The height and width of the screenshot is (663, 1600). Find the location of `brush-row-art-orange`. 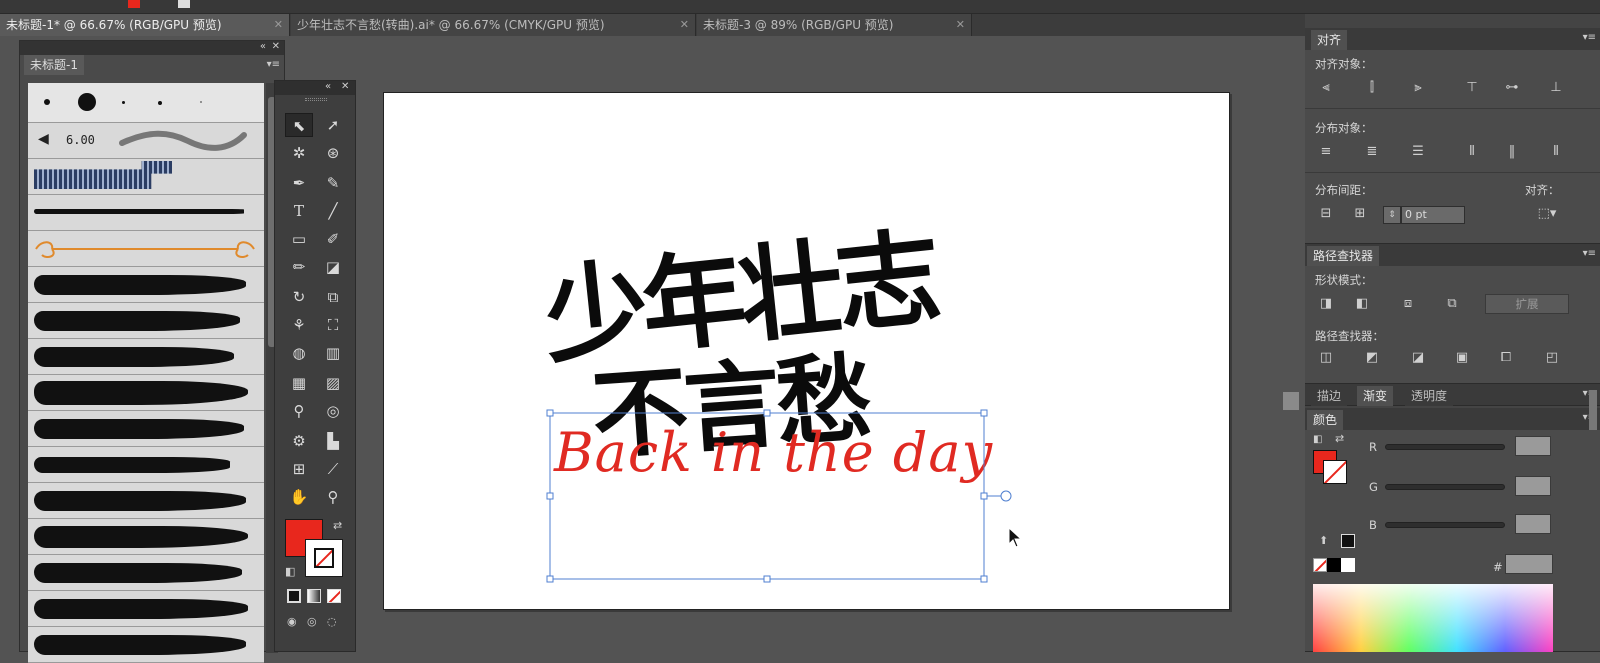

brush-row-art-orange is located at coordinates (146, 249).